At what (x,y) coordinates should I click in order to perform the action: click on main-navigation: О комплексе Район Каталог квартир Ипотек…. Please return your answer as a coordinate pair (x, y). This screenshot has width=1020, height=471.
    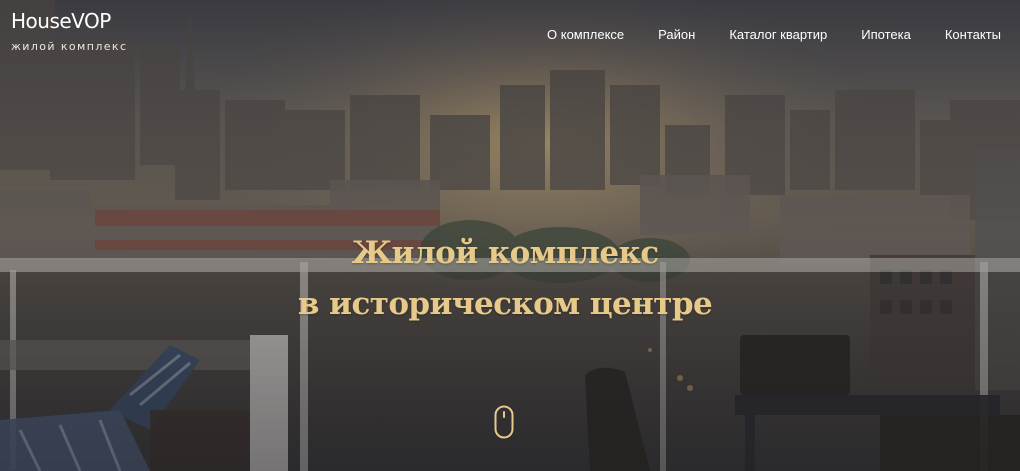
    Looking at the image, I should click on (774, 35).